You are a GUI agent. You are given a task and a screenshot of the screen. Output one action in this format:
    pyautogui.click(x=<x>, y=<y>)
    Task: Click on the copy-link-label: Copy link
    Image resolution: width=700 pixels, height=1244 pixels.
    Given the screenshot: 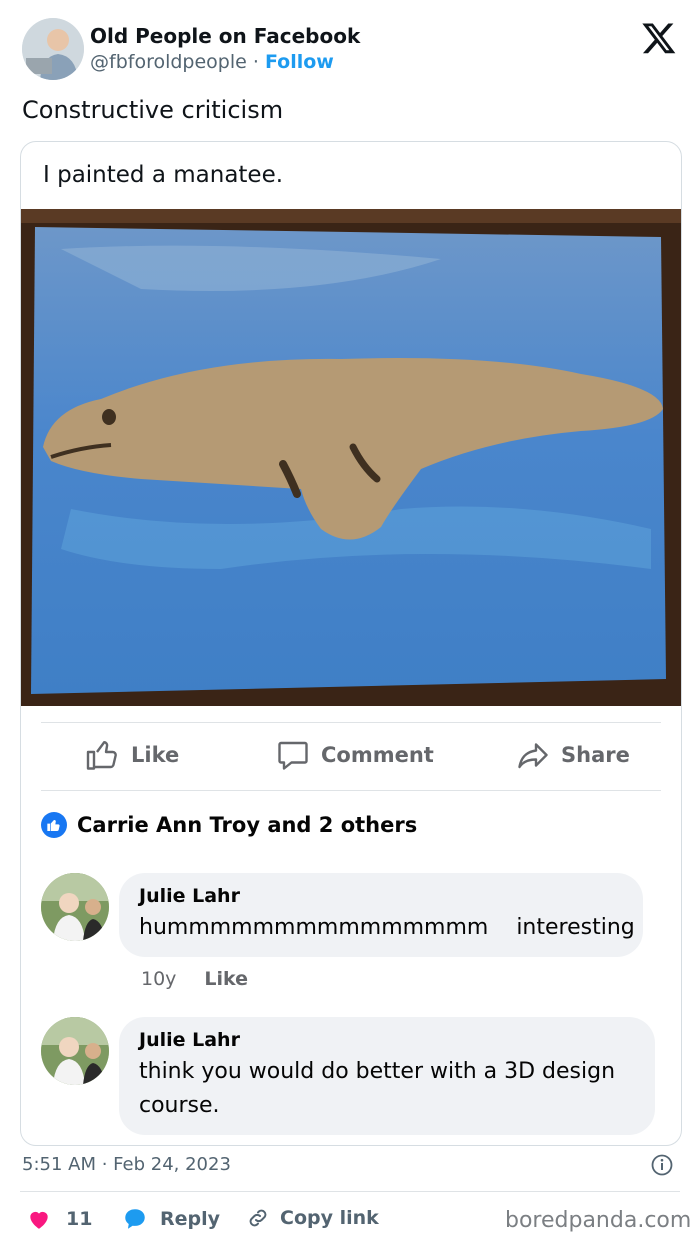 What is the action you would take?
    pyautogui.click(x=329, y=1218)
    